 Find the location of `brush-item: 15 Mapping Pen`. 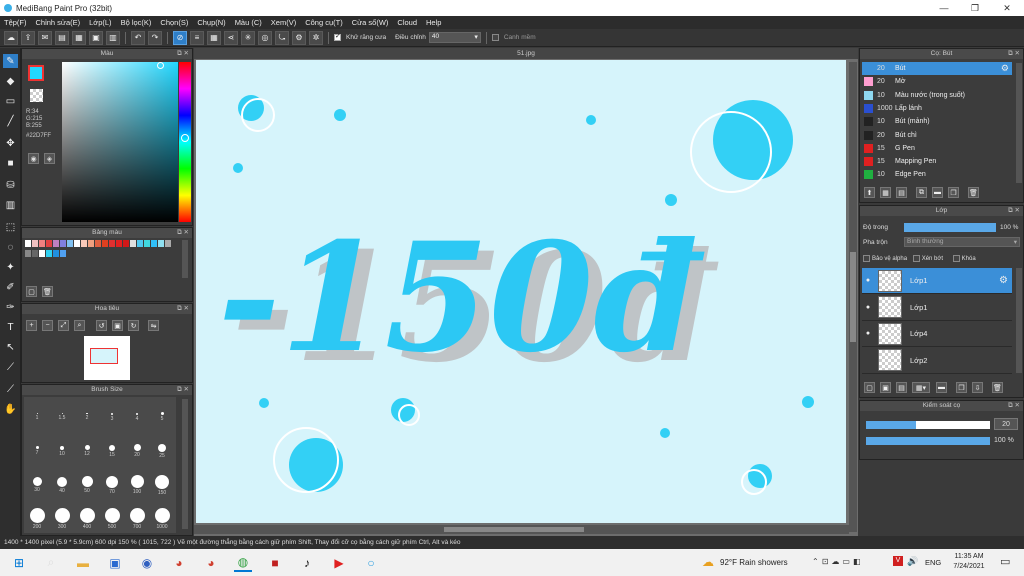

brush-item: 15 Mapping Pen is located at coordinates (937, 161).